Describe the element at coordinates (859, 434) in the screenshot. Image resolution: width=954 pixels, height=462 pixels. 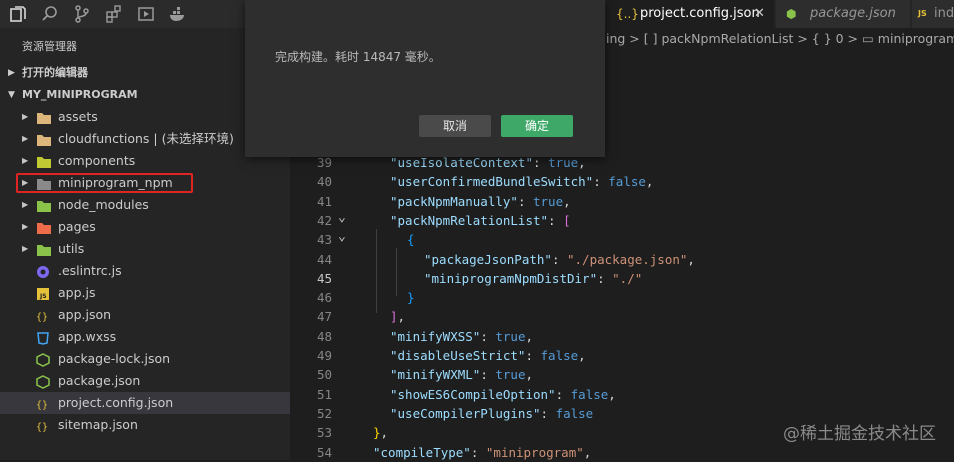
I see `watermark: @稀土掘金技术社区` at that location.